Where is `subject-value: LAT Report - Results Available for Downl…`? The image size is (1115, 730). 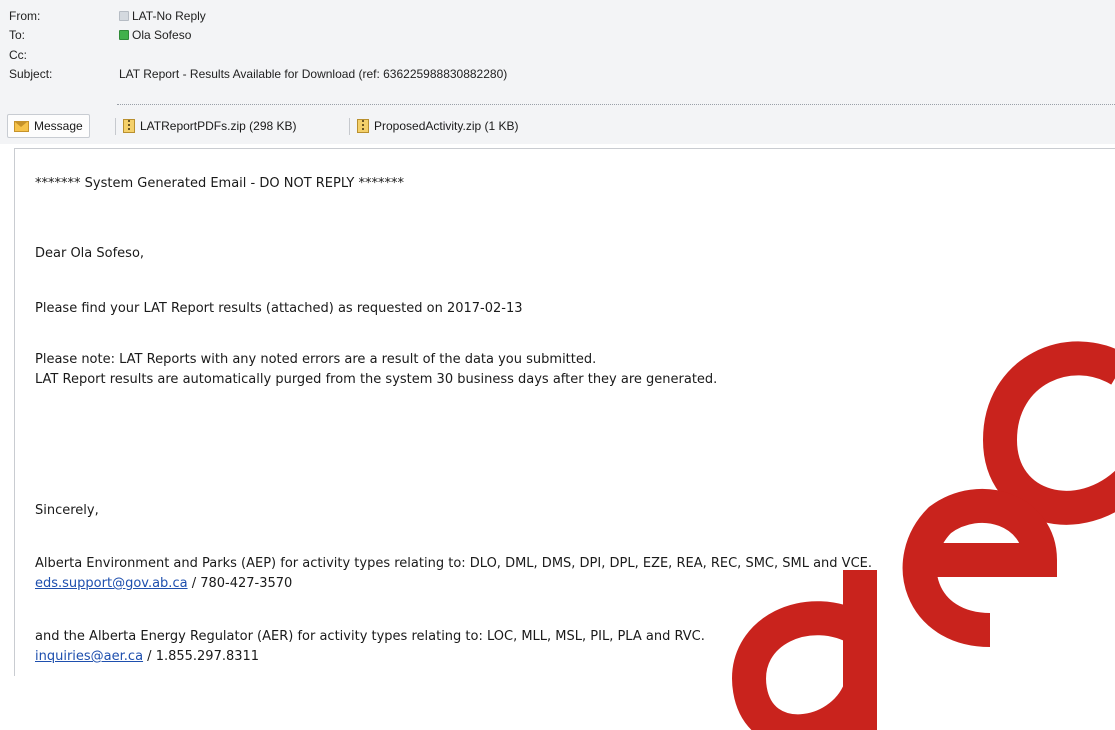 subject-value: LAT Report - Results Available for Downl… is located at coordinates (313, 74).